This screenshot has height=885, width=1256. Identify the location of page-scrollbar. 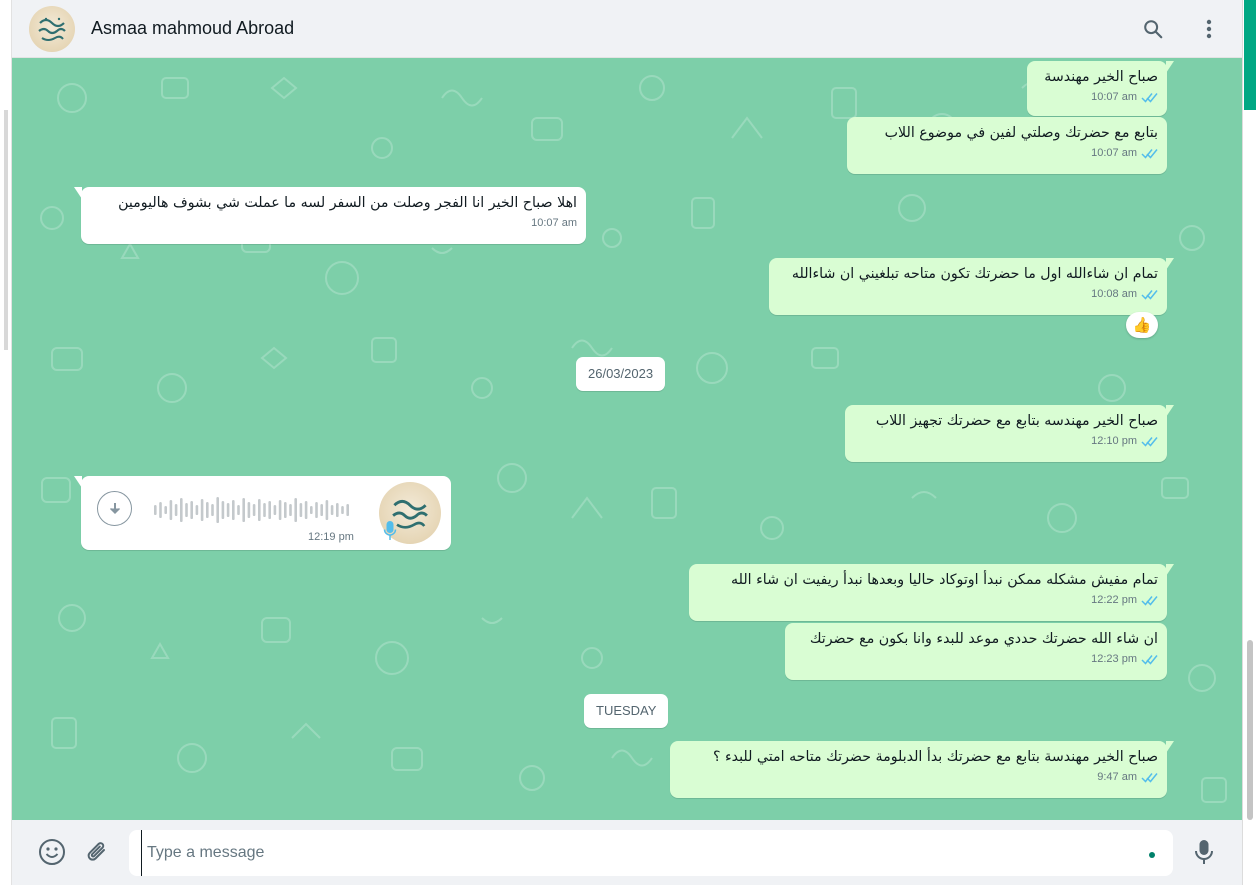
(1249, 442).